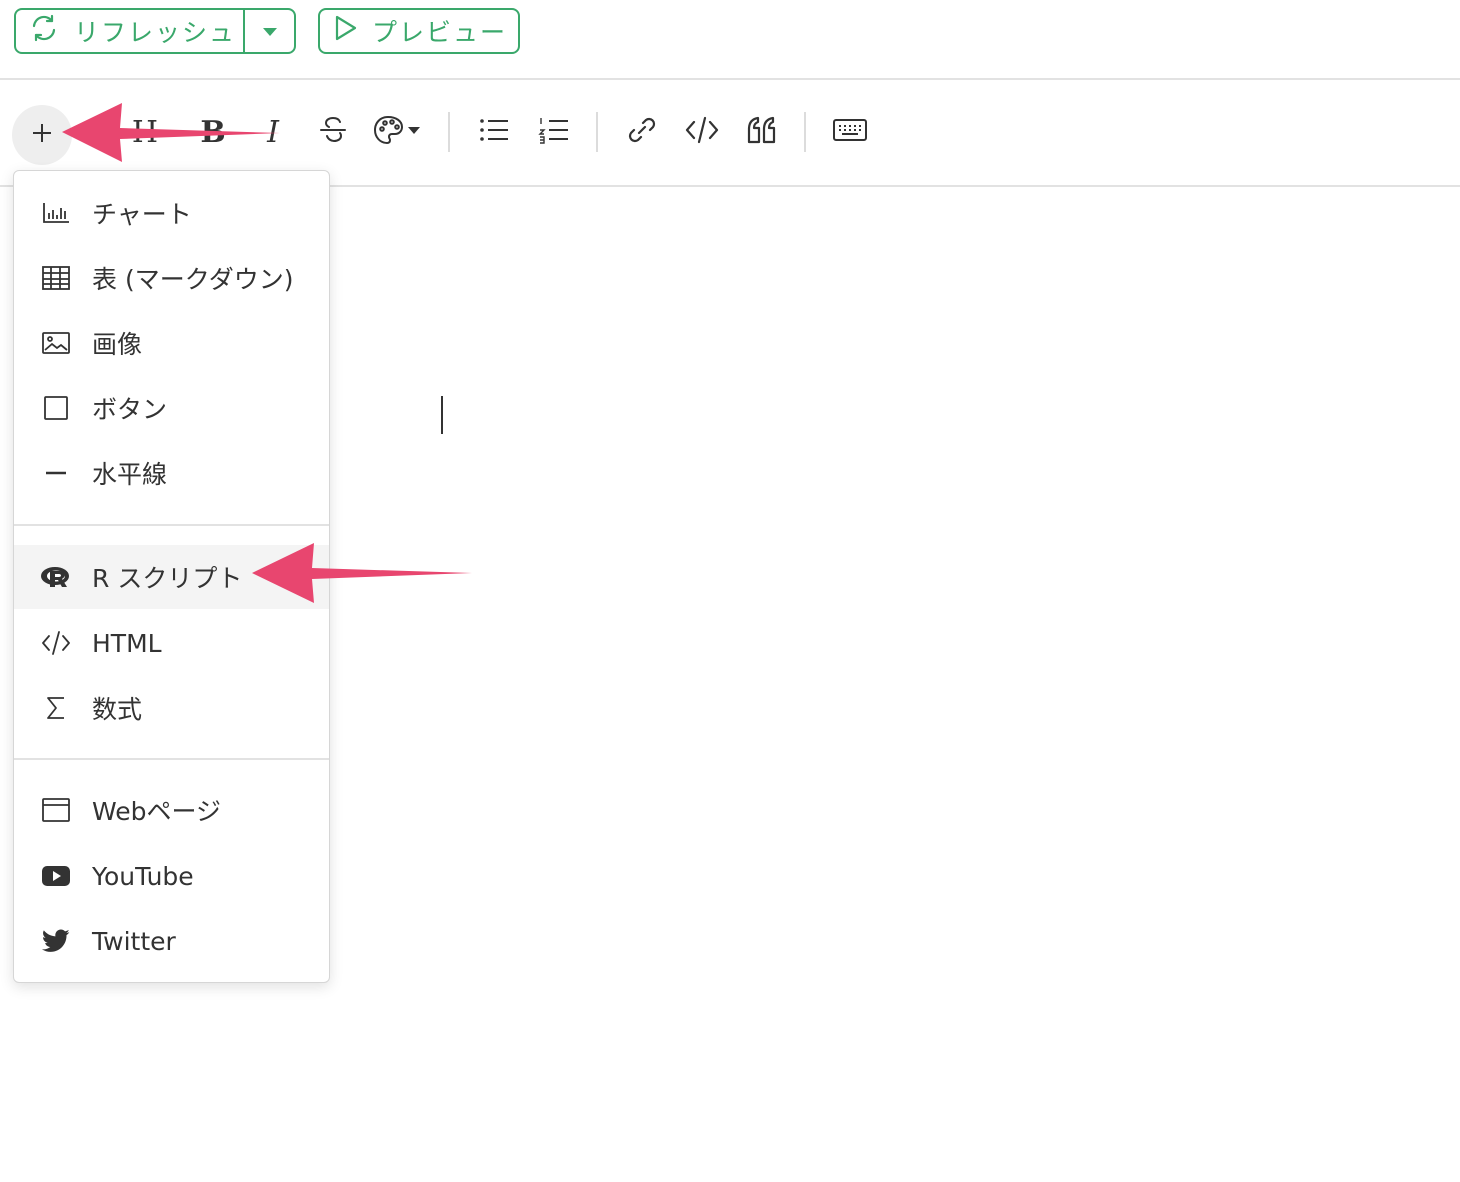 This screenshot has width=1460, height=1182. I want to click on menu-item-label: 数式, so click(117, 709).